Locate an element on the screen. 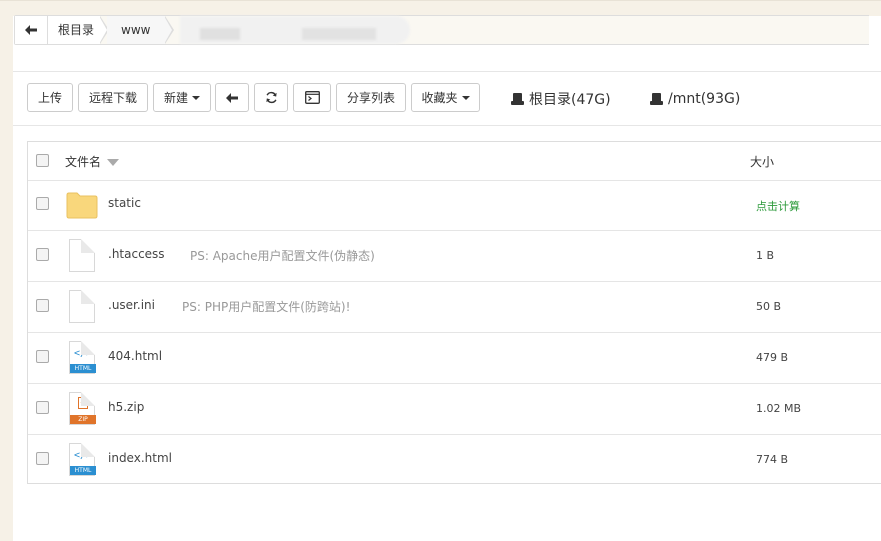 The height and width of the screenshot is (541, 881). file-name: 404.html is located at coordinates (135, 356).